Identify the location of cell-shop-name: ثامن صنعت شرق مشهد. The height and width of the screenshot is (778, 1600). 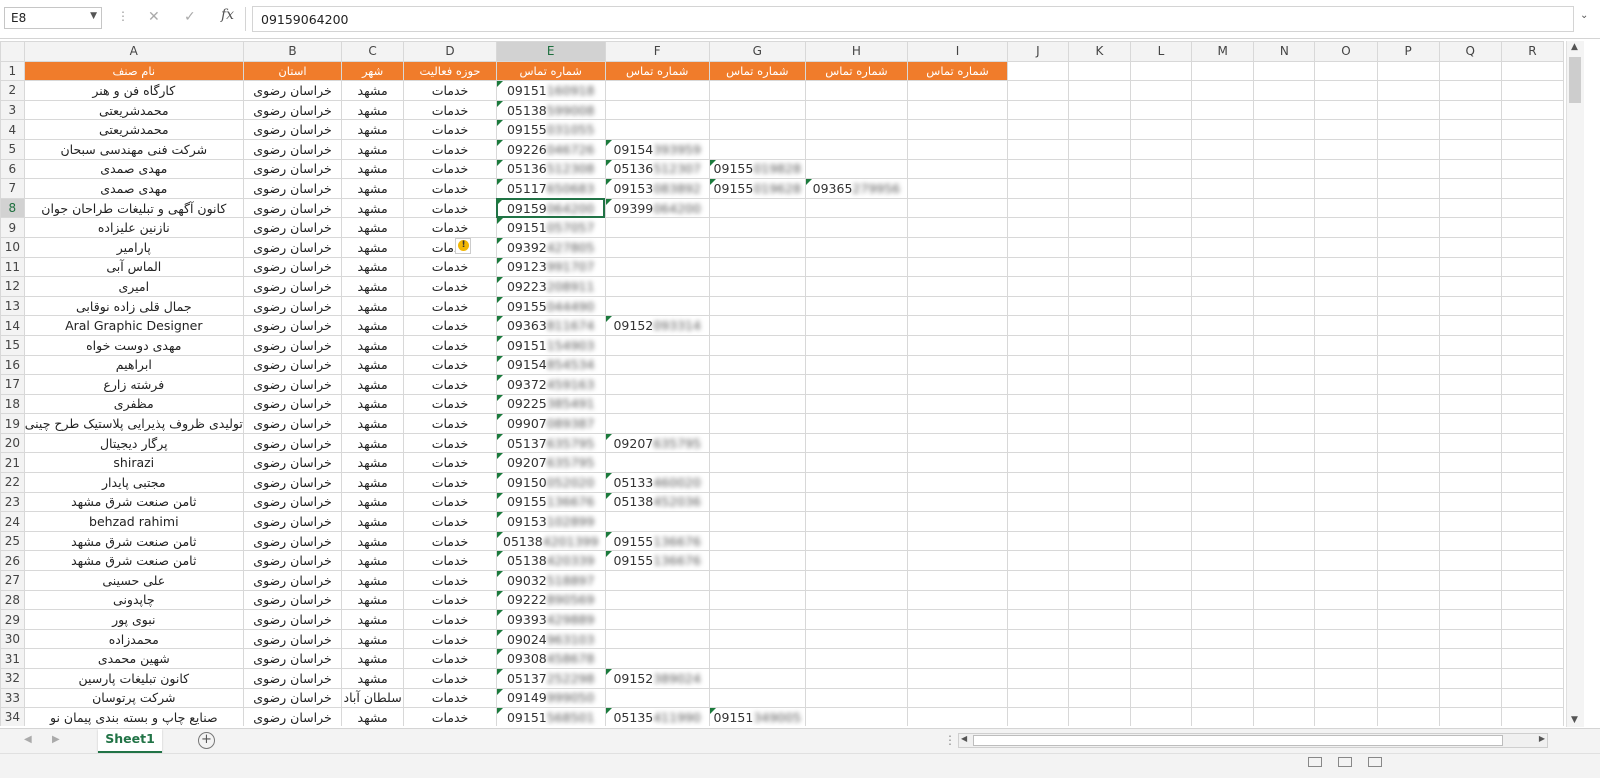
(133, 561).